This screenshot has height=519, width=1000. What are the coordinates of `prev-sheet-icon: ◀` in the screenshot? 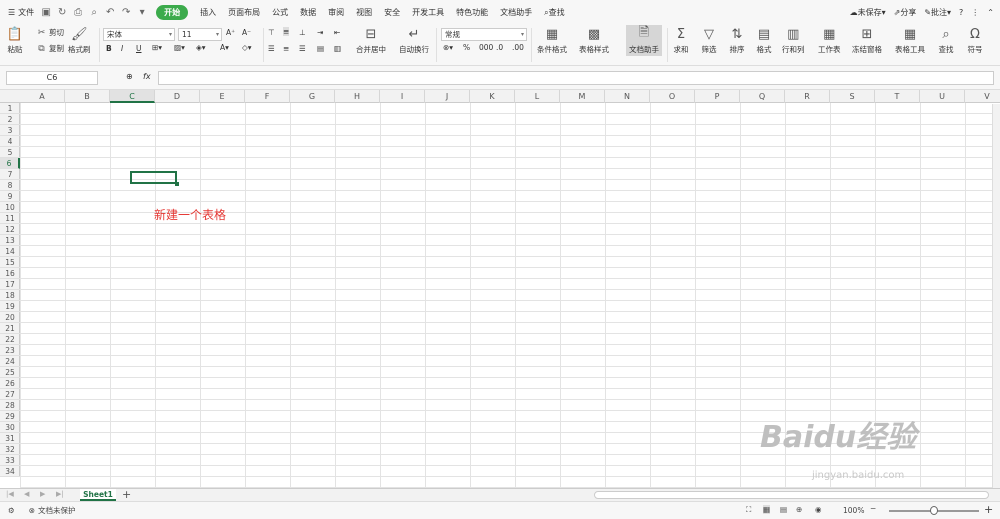 It's located at (26, 494).